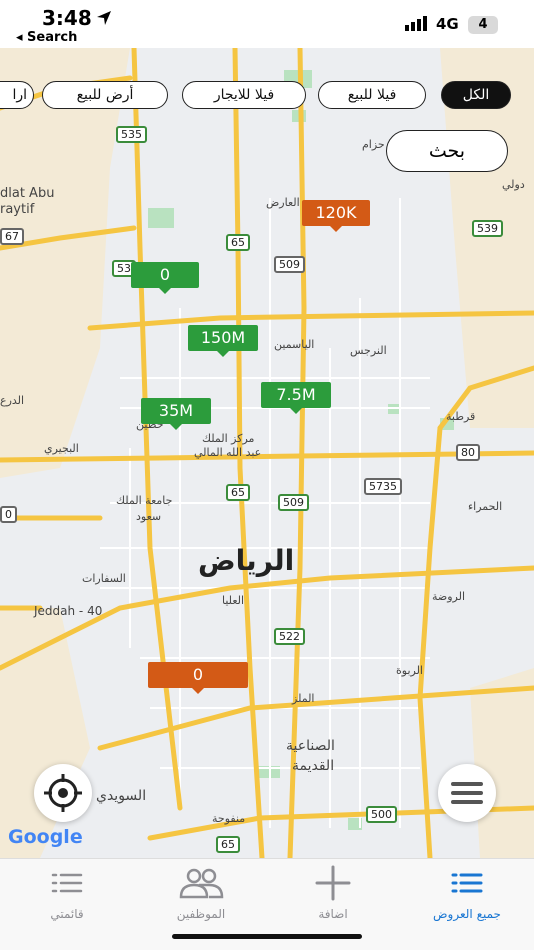  Describe the element at coordinates (447, 151) in the screenshot. I see `search-button: بحث` at that location.